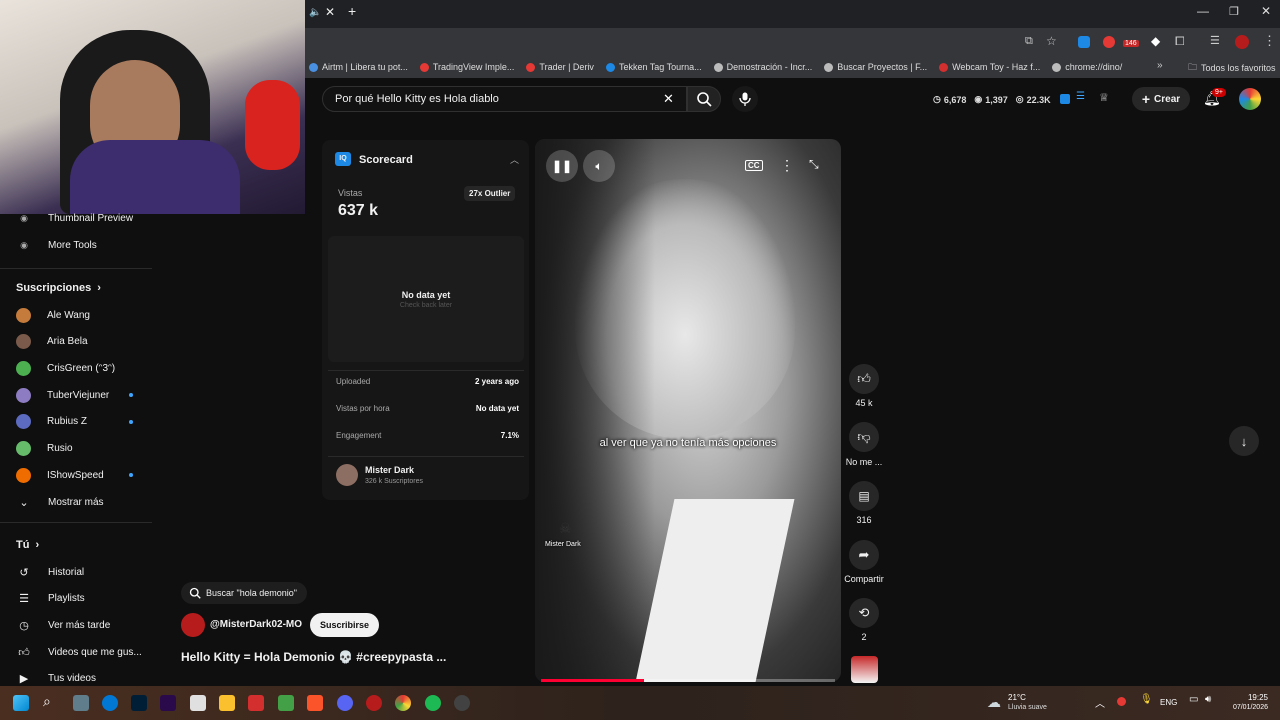  I want to click on maximize-window-icon: ❐, so click(1234, 11).